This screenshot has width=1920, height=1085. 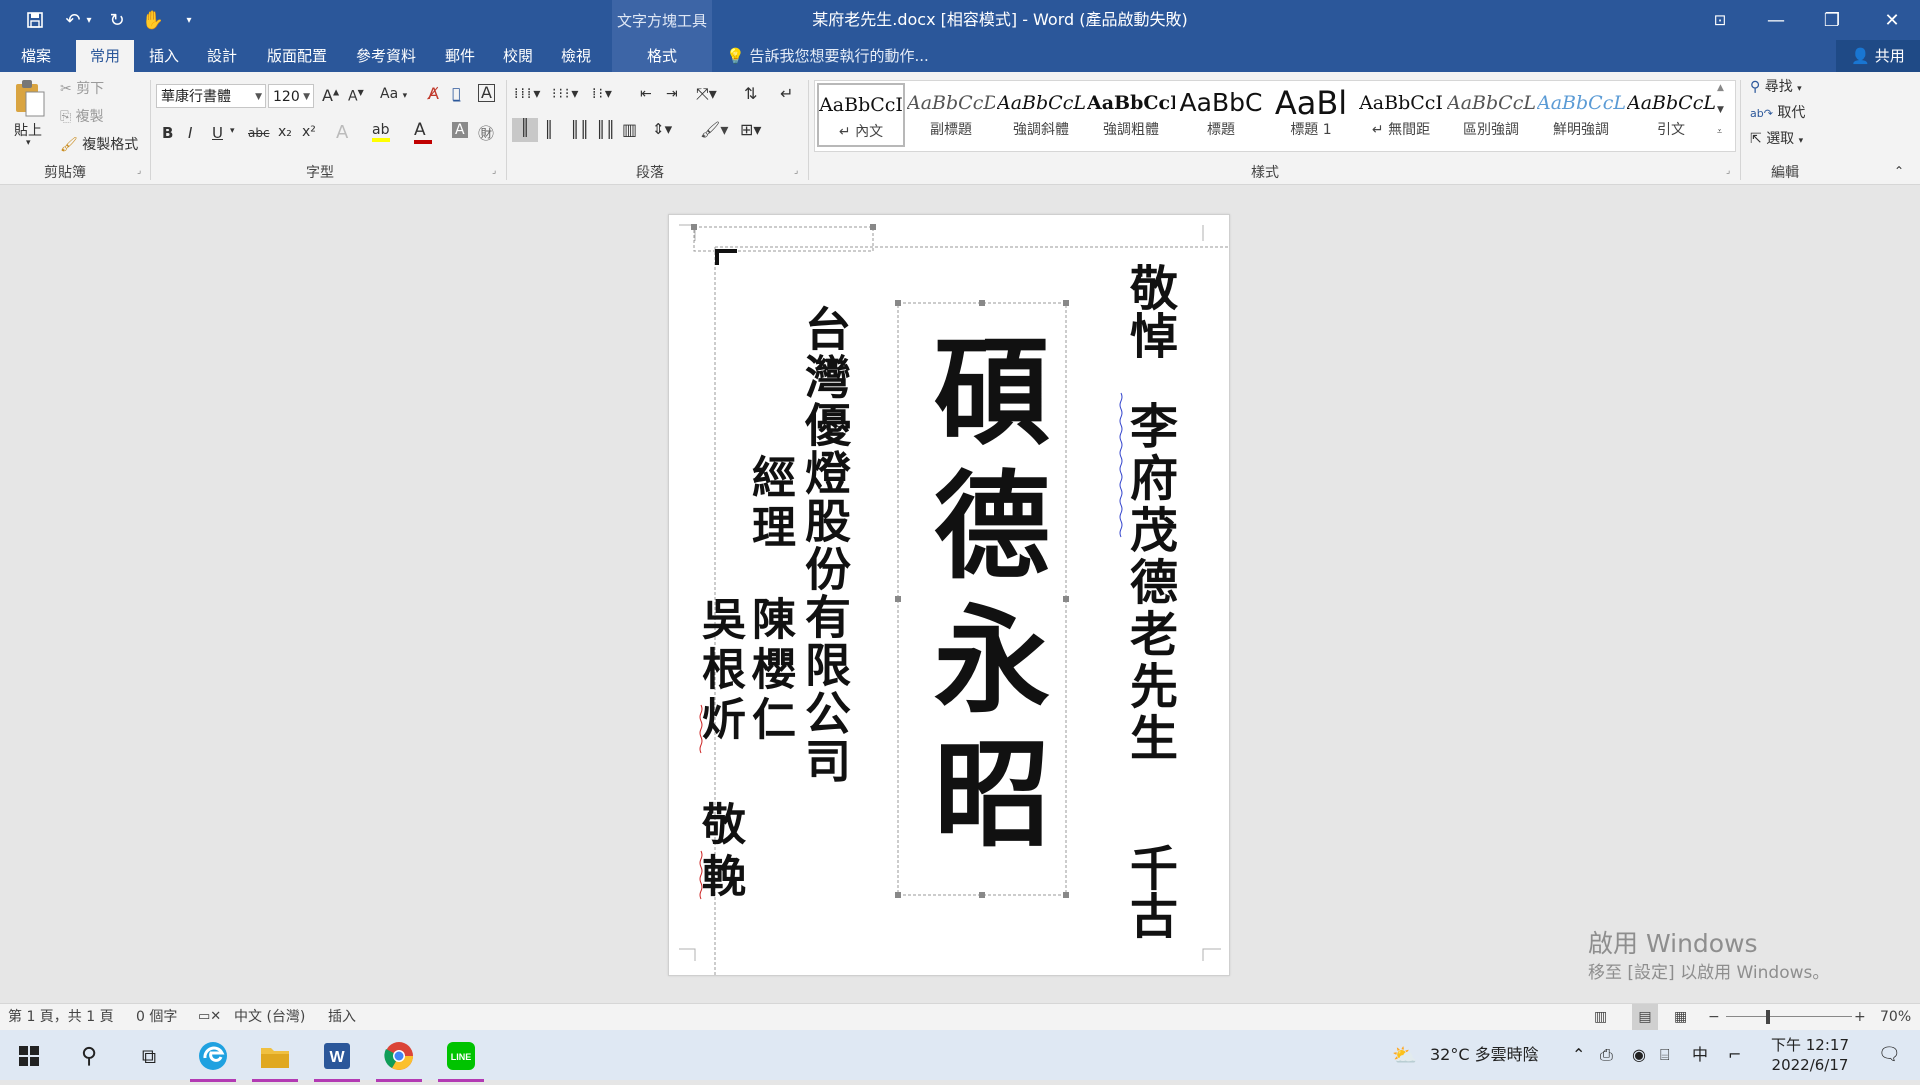 What do you see at coordinates (232, 131) in the screenshot?
I see `chevron-down-icon: ▾` at bounding box center [232, 131].